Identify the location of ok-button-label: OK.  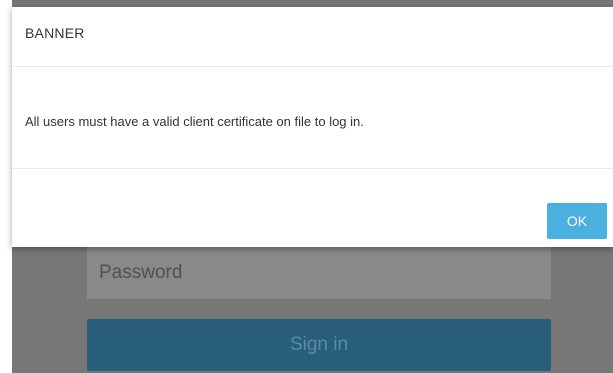
(577, 221).